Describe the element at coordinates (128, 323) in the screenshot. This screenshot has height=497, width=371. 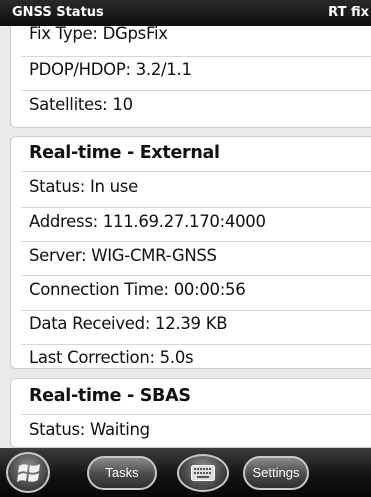
I see `external-data-received-row: Data Received: 12.39 KB` at that location.